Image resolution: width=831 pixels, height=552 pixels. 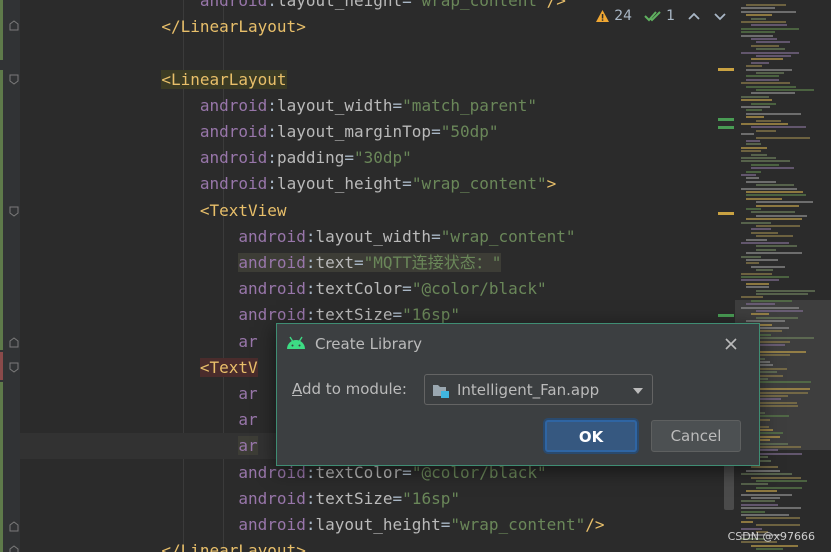 I want to click on code-line: android:layout_height="wrap_content">, so click(x=378, y=184).